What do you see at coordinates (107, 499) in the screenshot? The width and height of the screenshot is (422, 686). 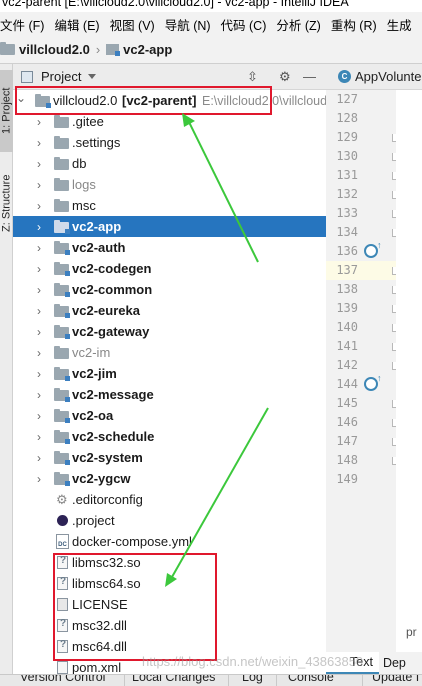 I see `tree-file-label: .editorconfig` at bounding box center [107, 499].